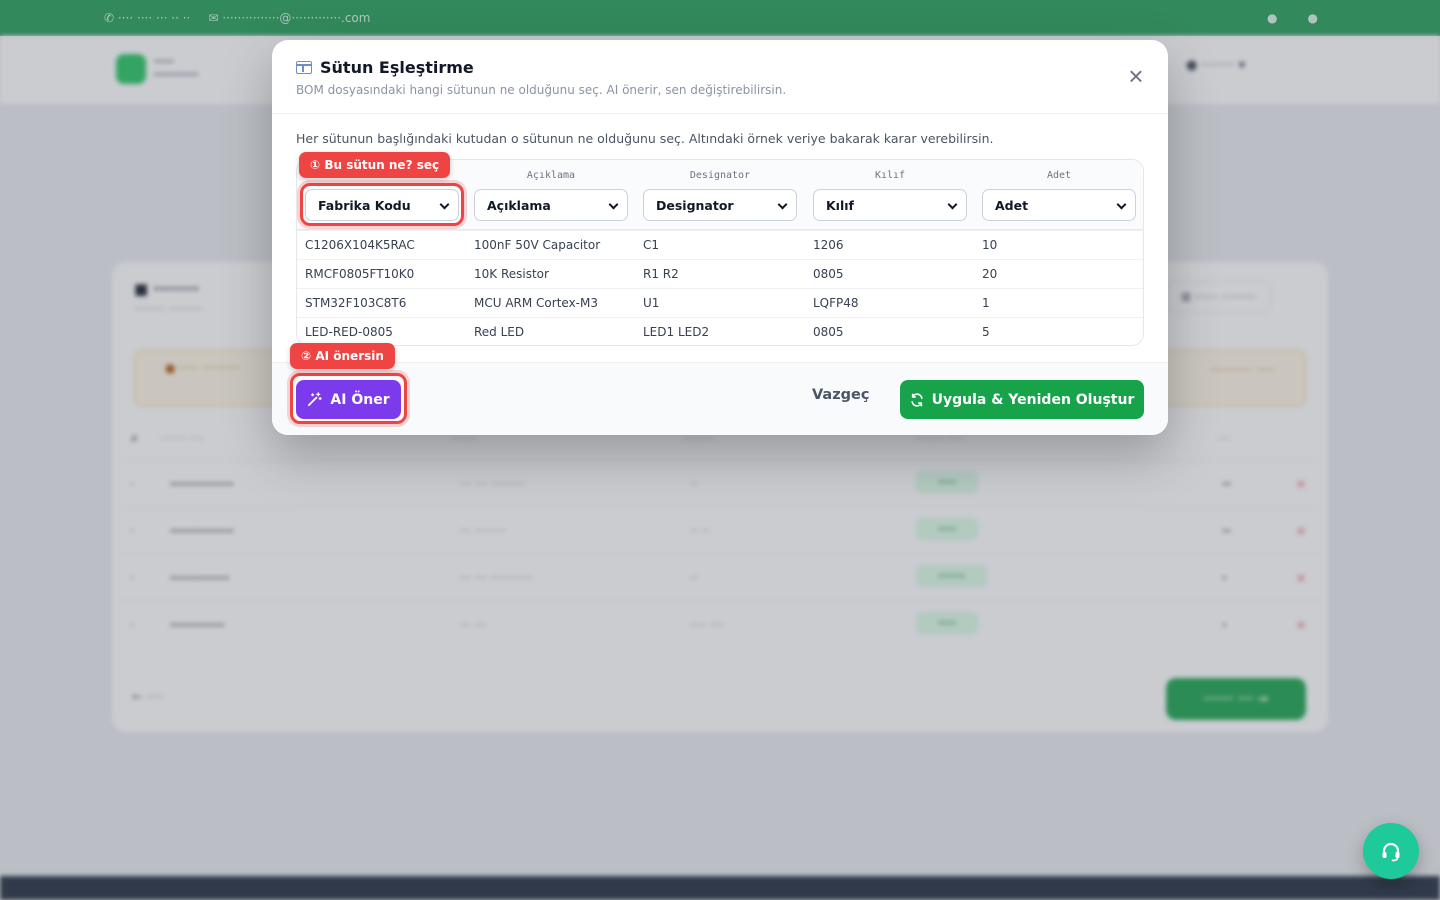 The height and width of the screenshot is (900, 1440). What do you see at coordinates (986, 303) in the screenshot?
I see `sample-cell: 1` at bounding box center [986, 303].